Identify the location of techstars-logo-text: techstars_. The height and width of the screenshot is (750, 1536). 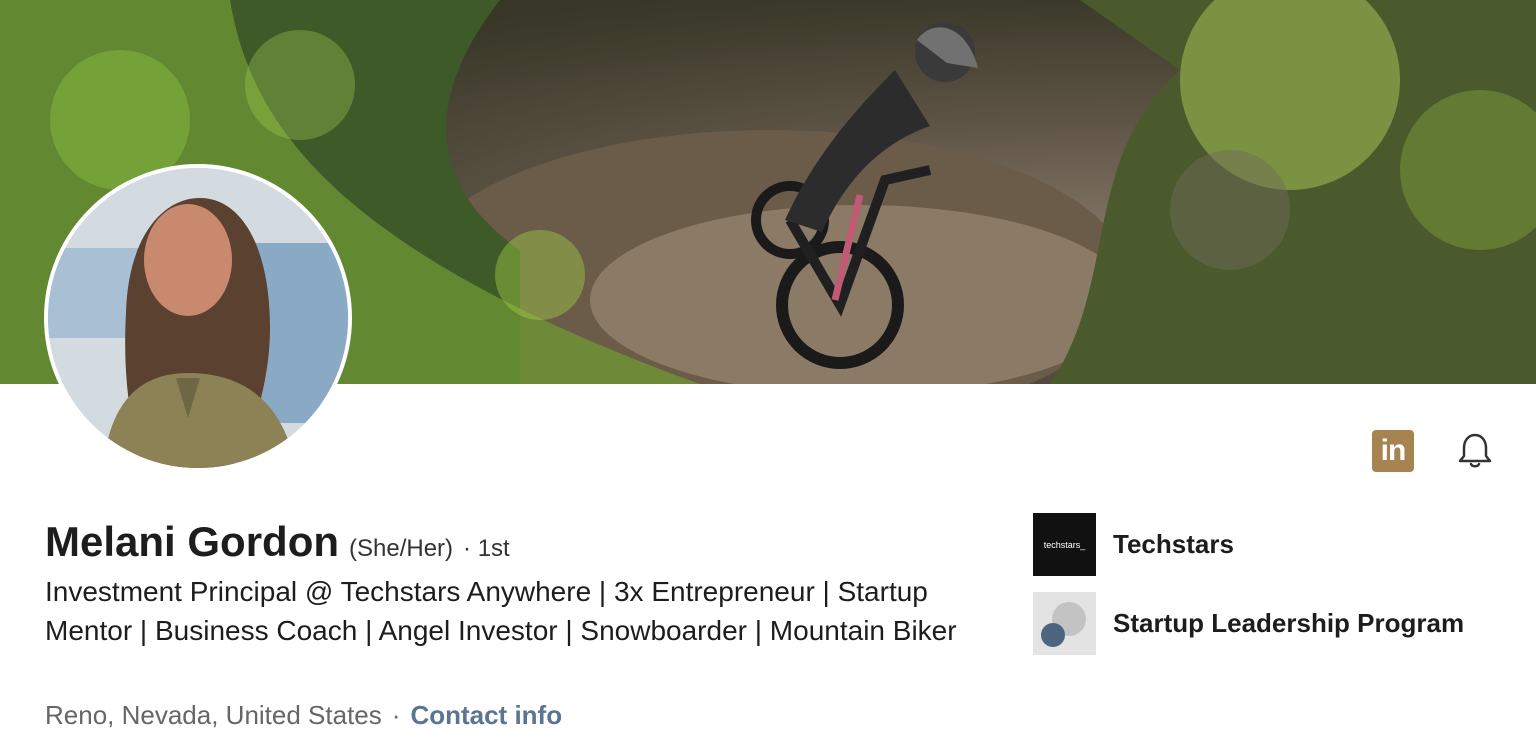
(1064, 544).